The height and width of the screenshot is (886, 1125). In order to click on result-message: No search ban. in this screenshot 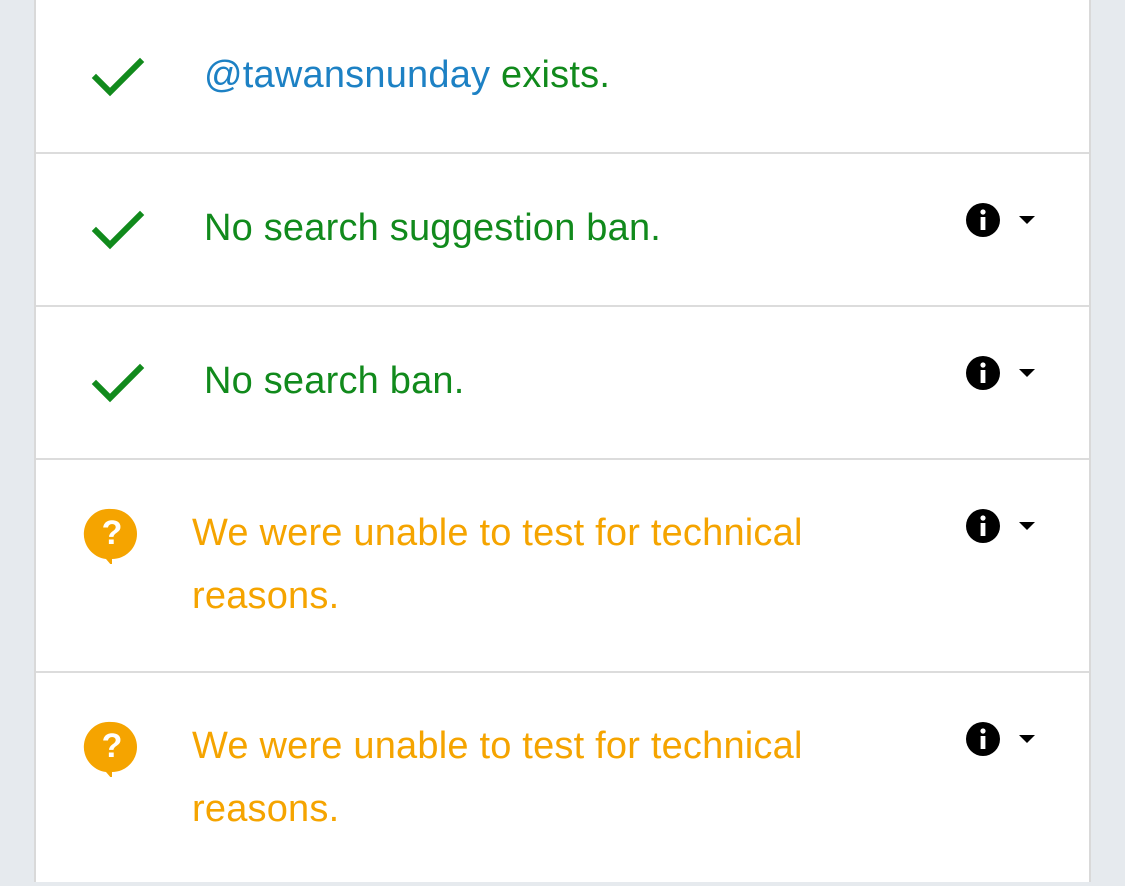, I will do `click(334, 381)`.